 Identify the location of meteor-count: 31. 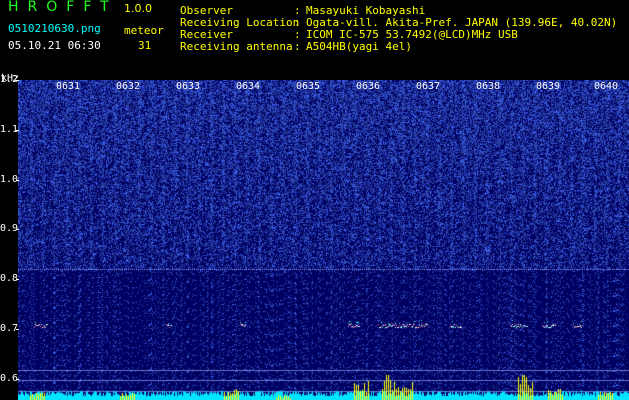
(145, 45).